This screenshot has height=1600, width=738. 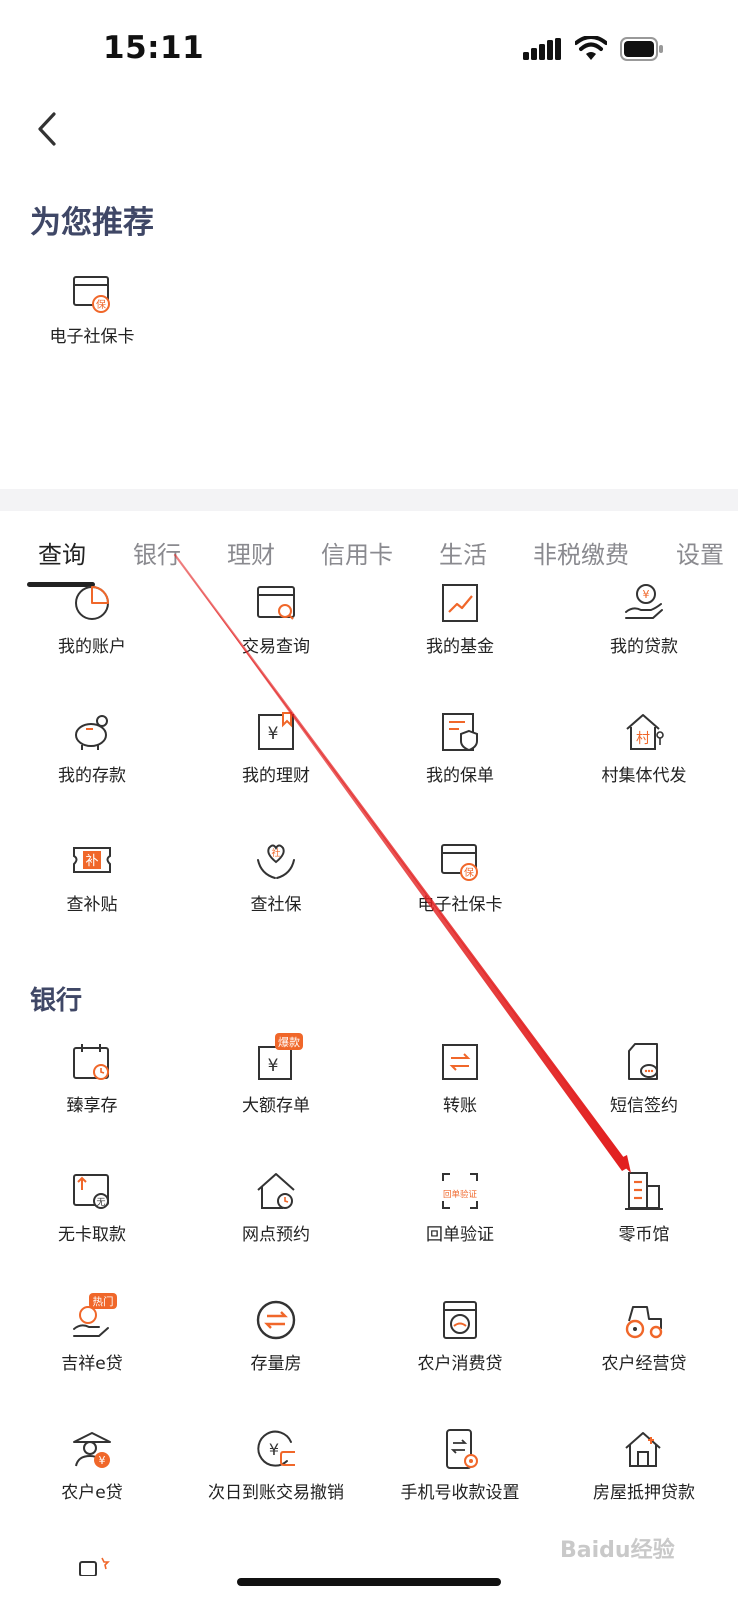 What do you see at coordinates (369, 50) in the screenshot?
I see `status-bar: 15:11` at bounding box center [369, 50].